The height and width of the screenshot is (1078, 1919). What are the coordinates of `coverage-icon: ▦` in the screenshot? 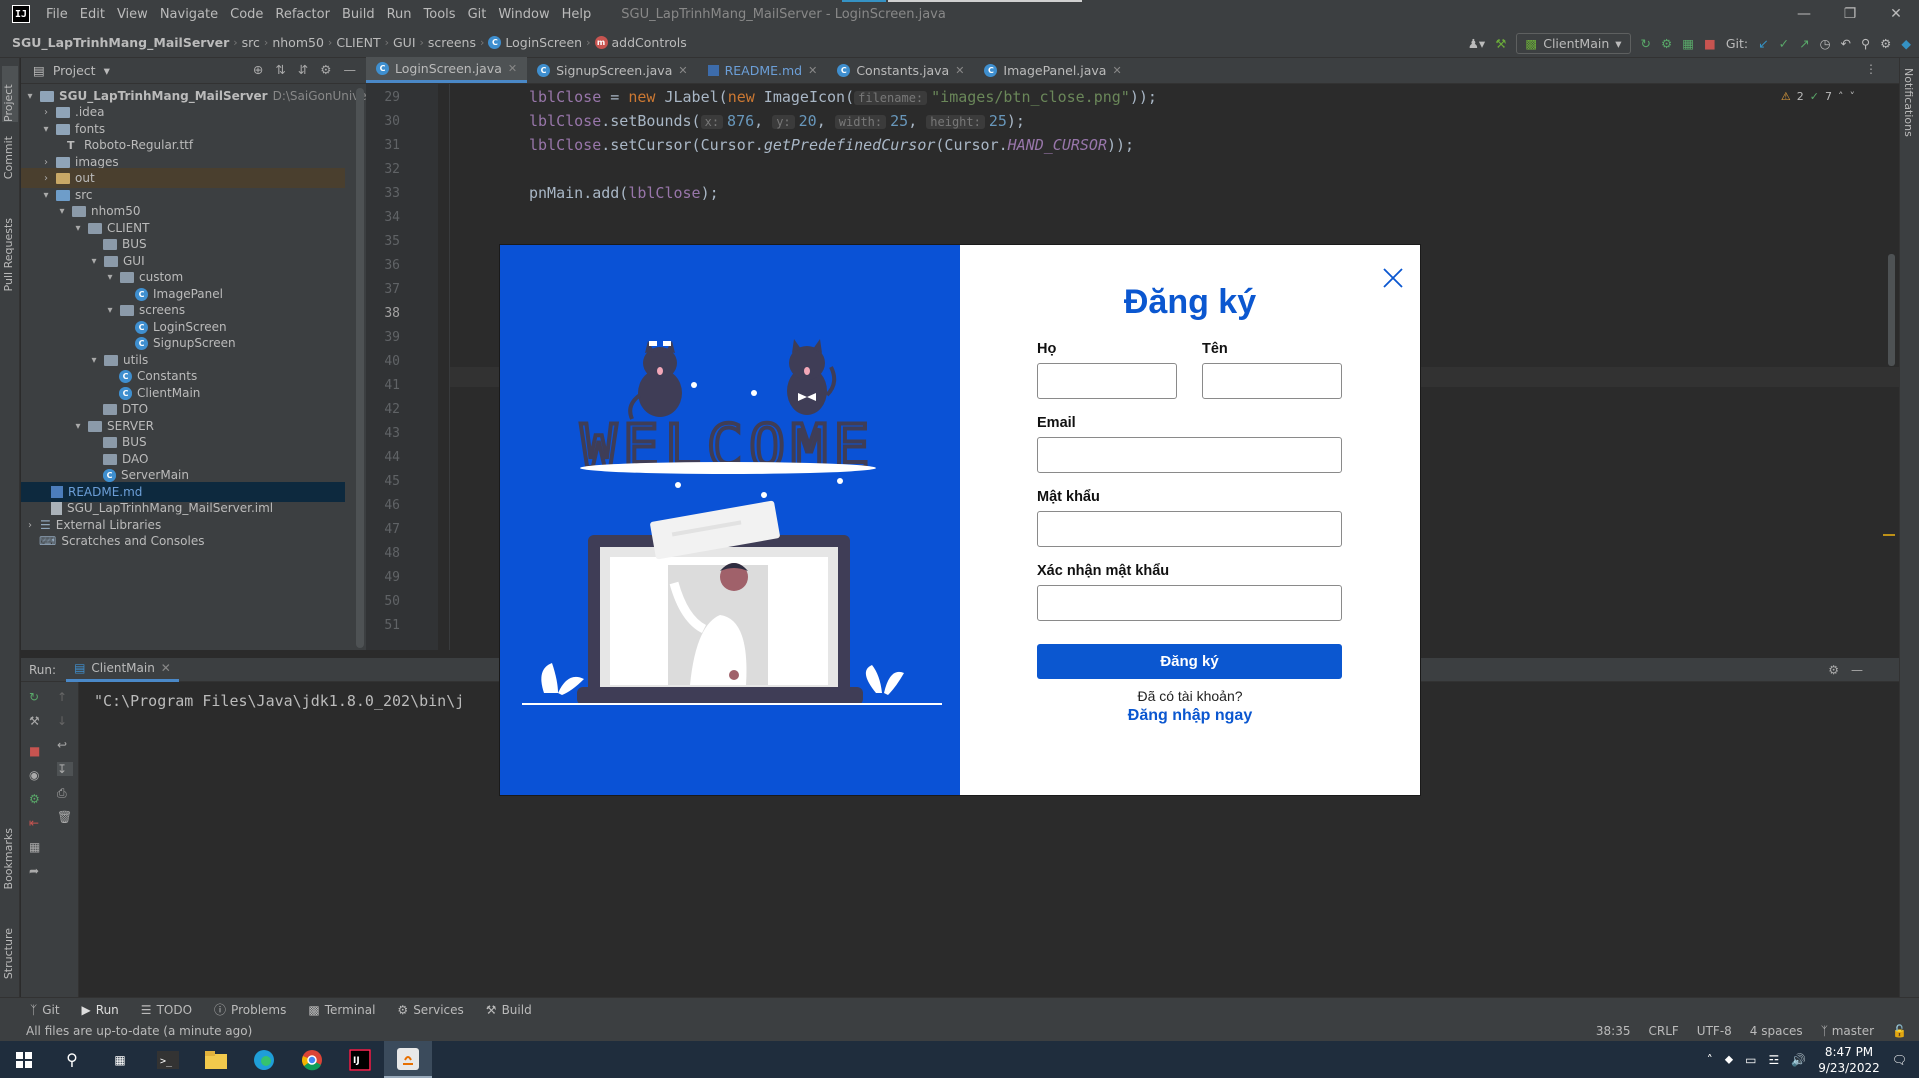 It's located at (1688, 43).